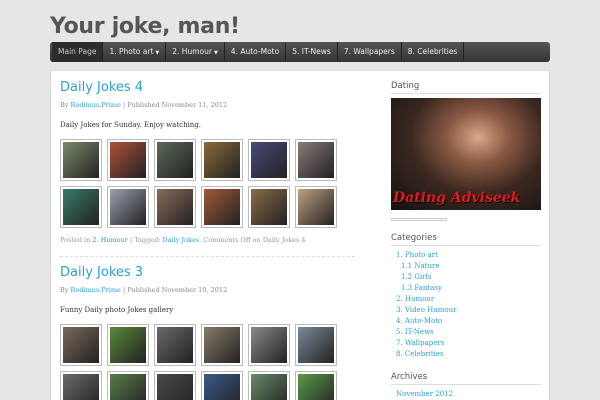 The height and width of the screenshot is (400, 600). Describe the element at coordinates (195, 52) in the screenshot. I see `nav-item-humour: 2. Humour ▼` at that location.